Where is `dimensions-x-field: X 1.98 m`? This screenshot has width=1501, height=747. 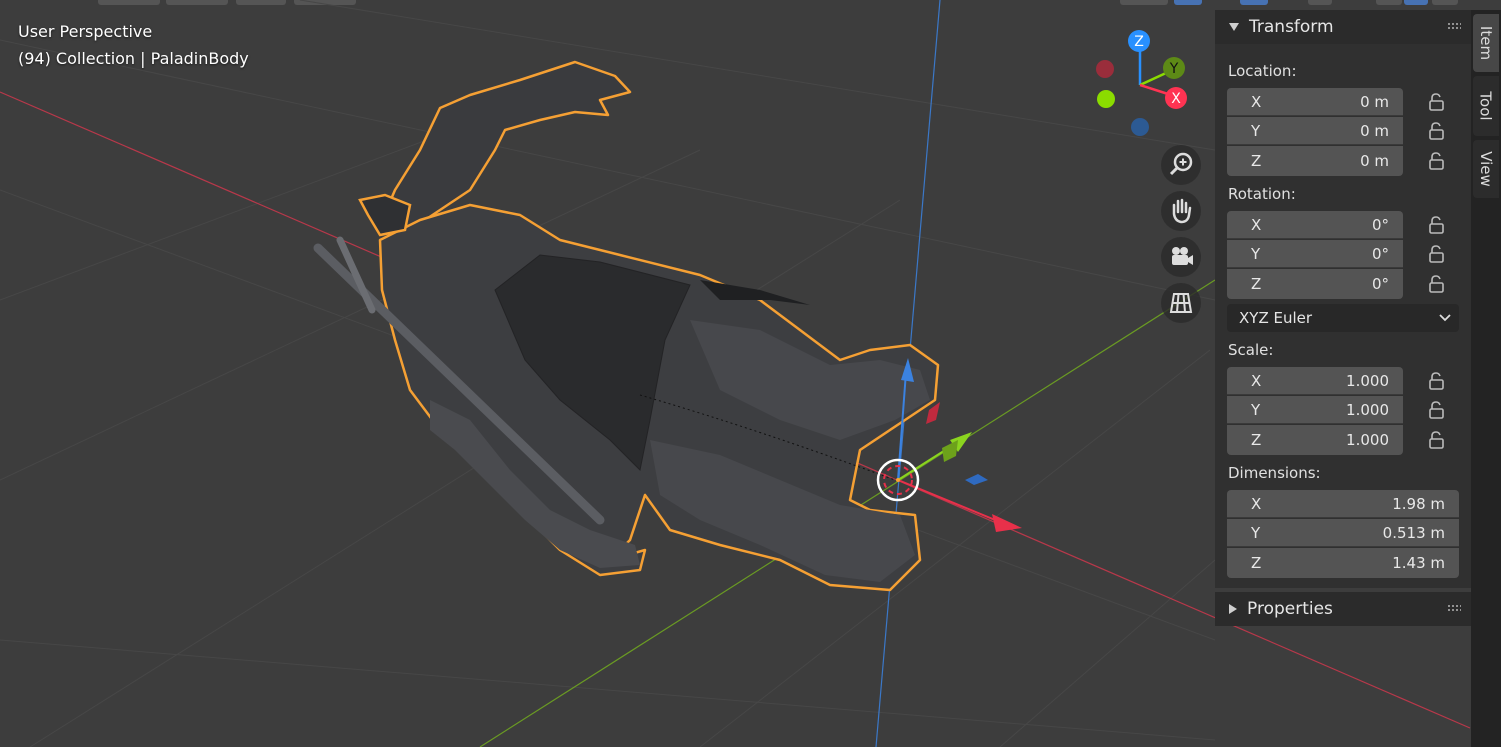 dimensions-x-field: X 1.98 m is located at coordinates (1343, 504).